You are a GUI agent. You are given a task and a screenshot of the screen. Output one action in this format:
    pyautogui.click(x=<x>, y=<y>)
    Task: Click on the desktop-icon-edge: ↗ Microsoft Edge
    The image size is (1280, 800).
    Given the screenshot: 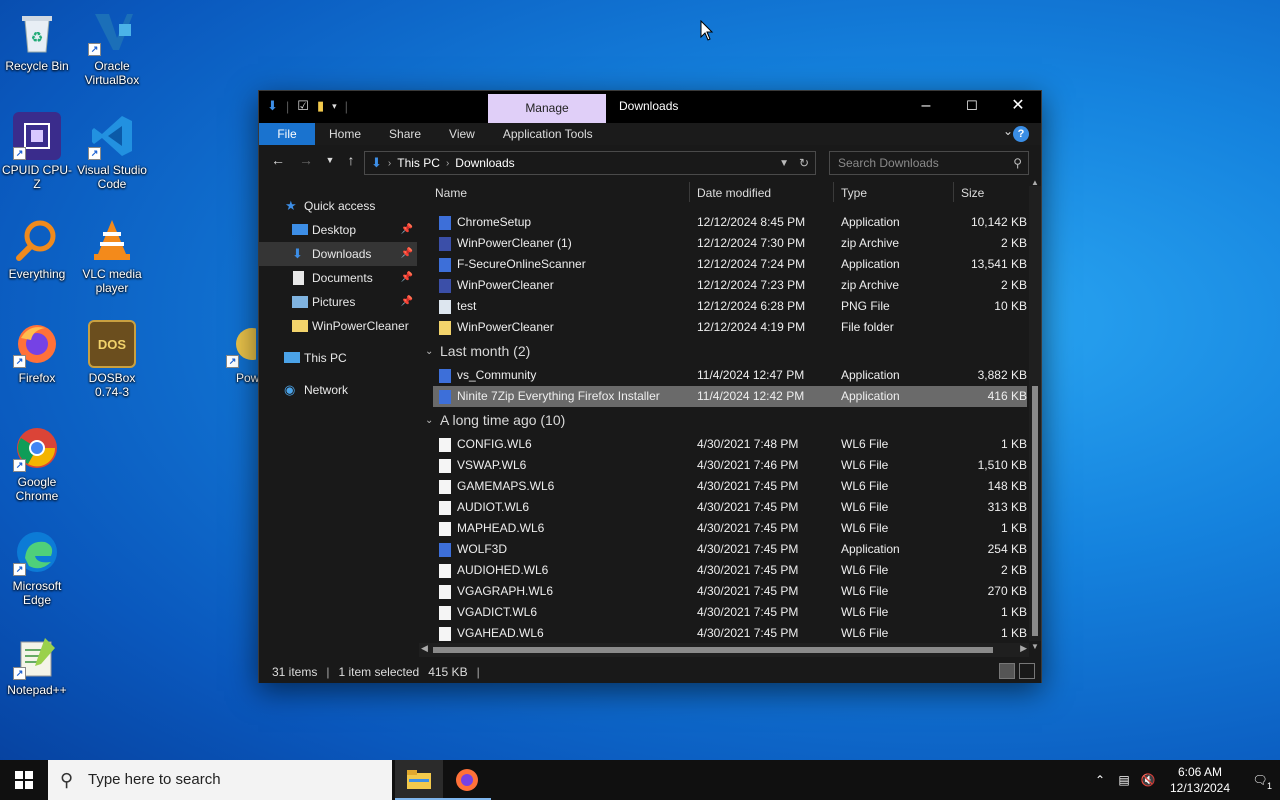 What is the action you would take?
    pyautogui.click(x=37, y=567)
    